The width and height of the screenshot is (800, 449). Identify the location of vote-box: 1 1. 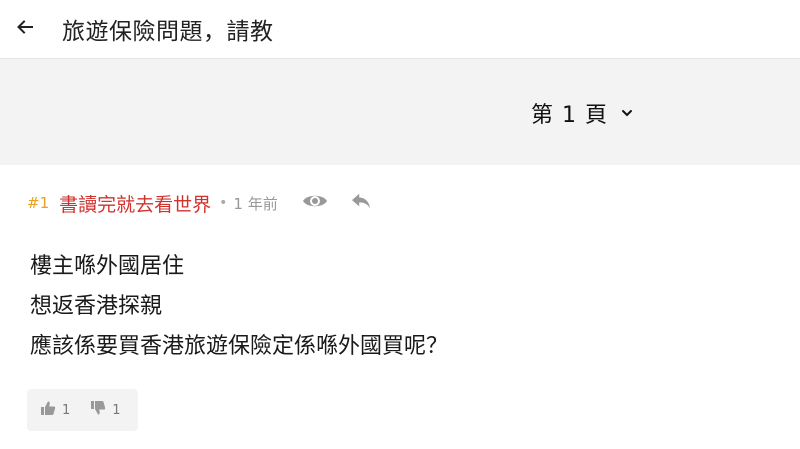
(82, 410).